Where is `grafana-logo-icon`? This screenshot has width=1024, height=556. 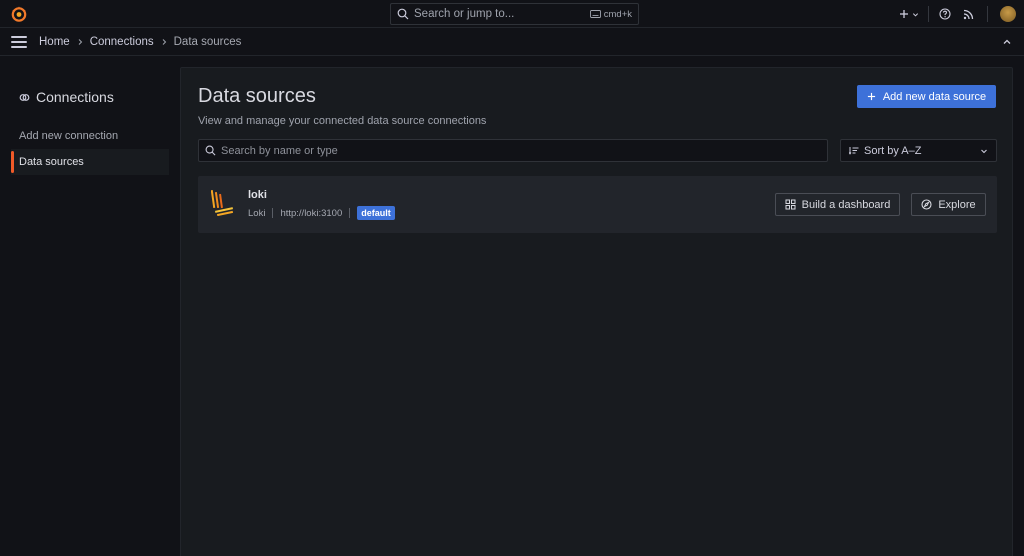
grafana-logo-icon is located at coordinates (19, 14).